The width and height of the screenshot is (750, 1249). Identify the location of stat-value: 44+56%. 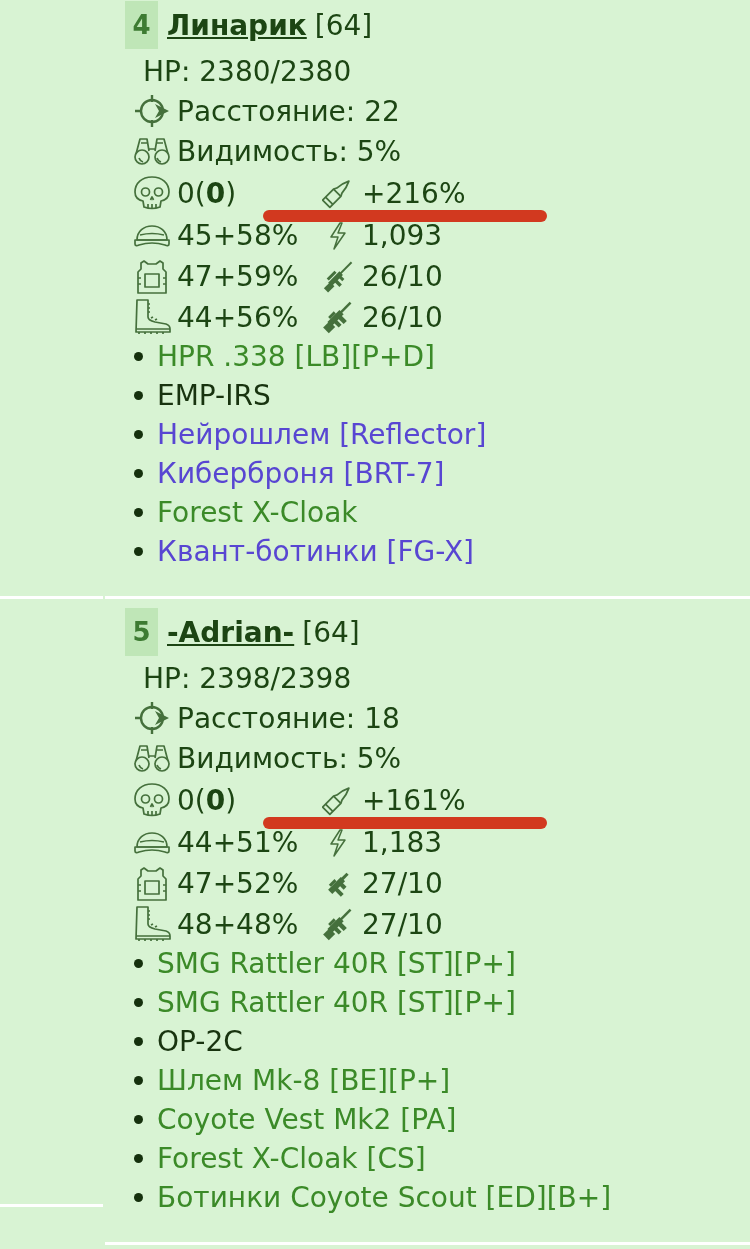
(238, 317).